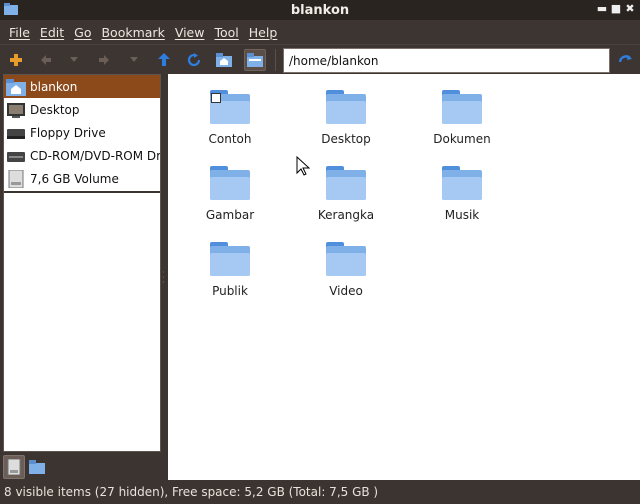  I want to click on place-label: Desktop, so click(55, 109).